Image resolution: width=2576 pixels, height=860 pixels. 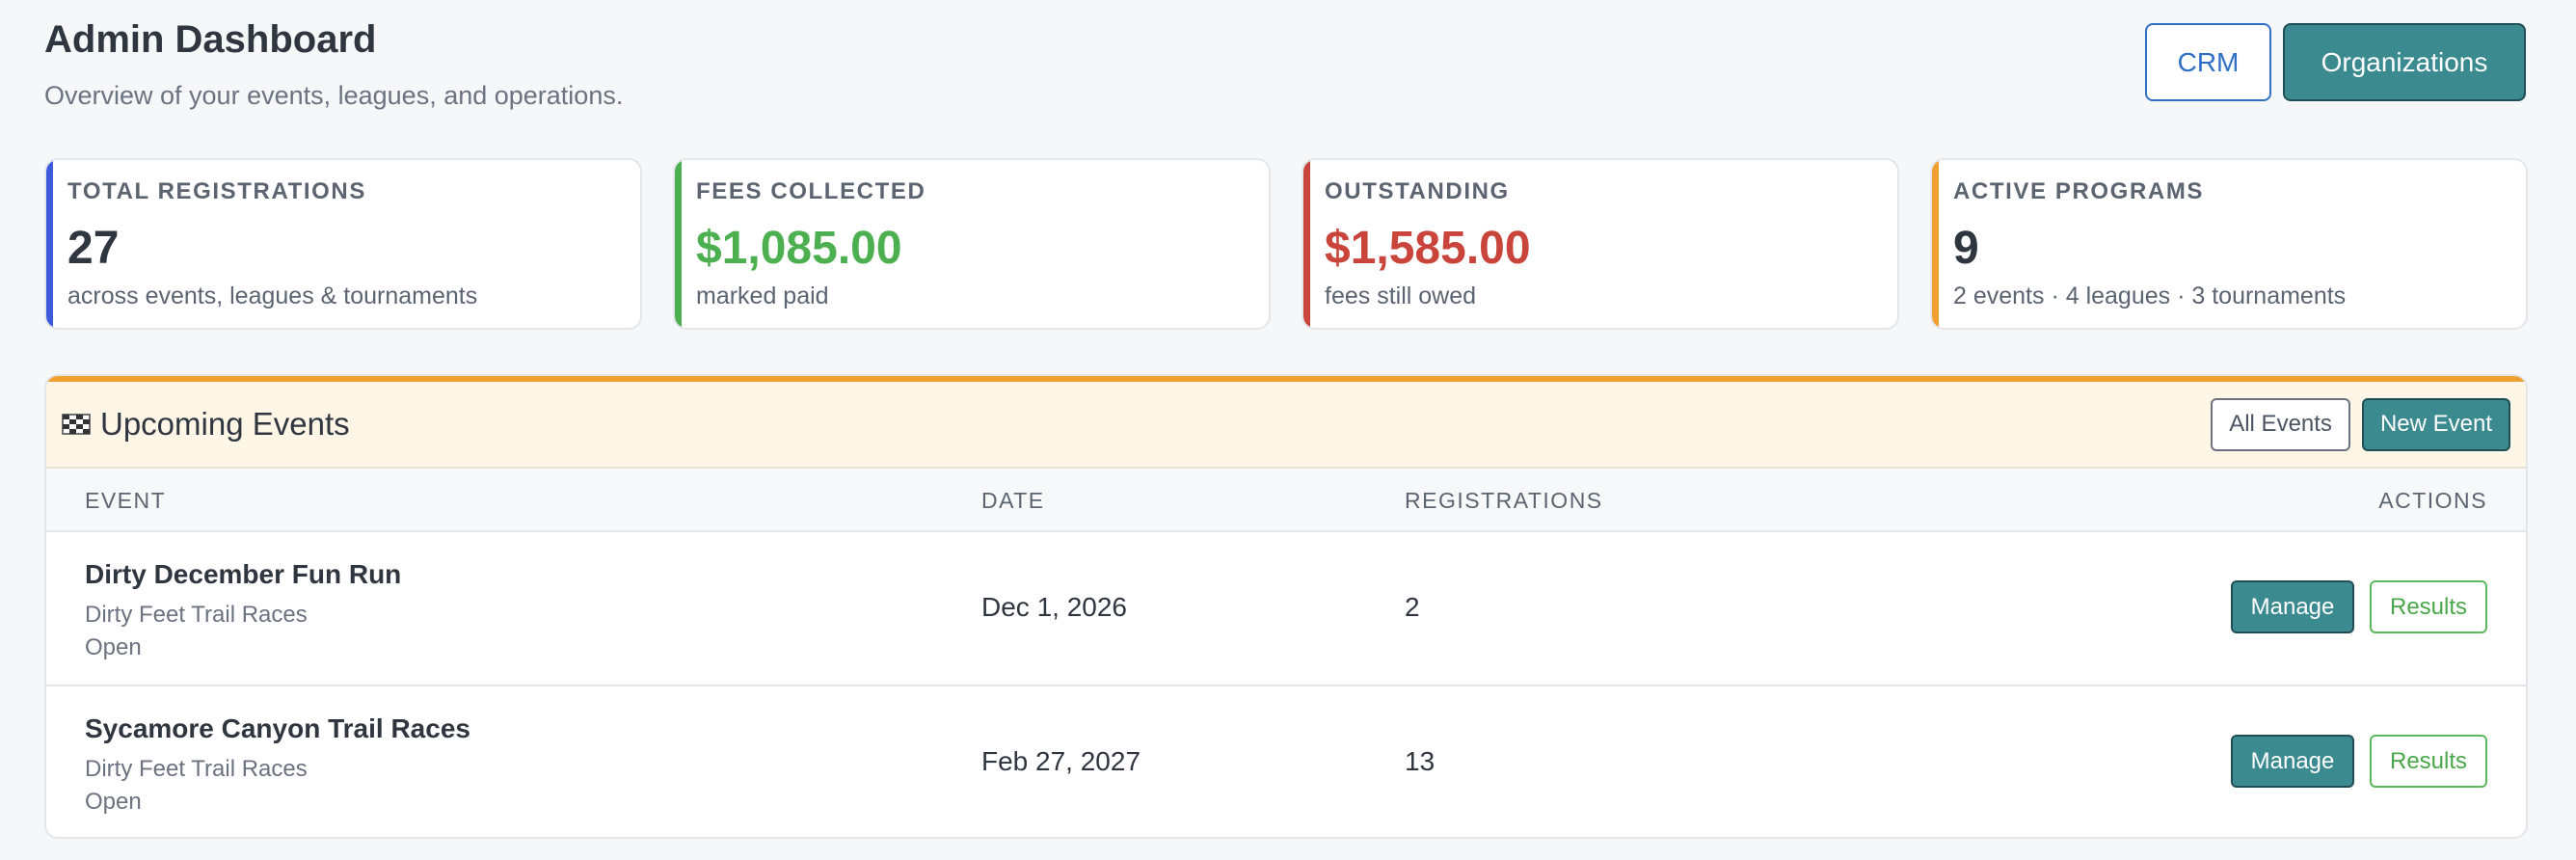 I want to click on event-name: Sycamore Canyon Trail Races, so click(x=278, y=728).